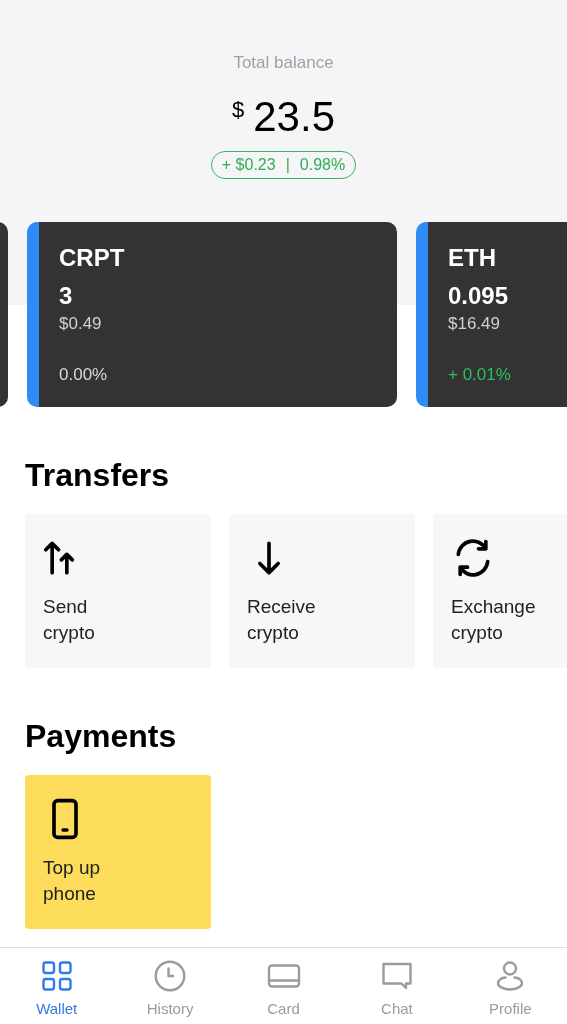 This screenshot has width=567, height=1024. I want to click on asset-card: ETH 0.095 $16.49 + 0.01%, so click(491, 314).